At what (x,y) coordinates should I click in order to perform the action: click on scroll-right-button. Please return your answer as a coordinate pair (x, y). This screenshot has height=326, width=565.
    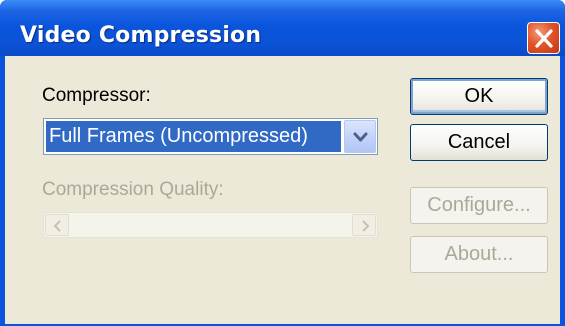
    Looking at the image, I should click on (364, 225).